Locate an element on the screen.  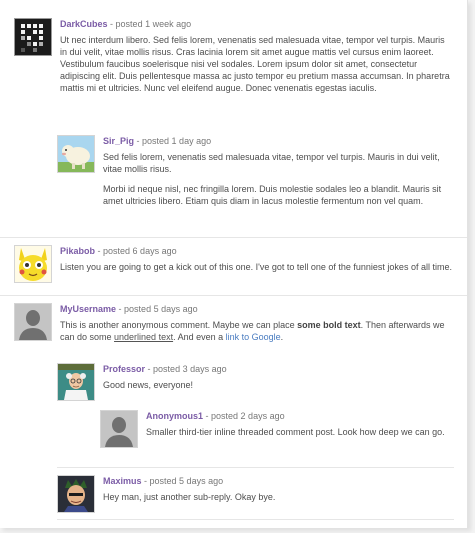
sheep-avatar is located at coordinates (76, 154).